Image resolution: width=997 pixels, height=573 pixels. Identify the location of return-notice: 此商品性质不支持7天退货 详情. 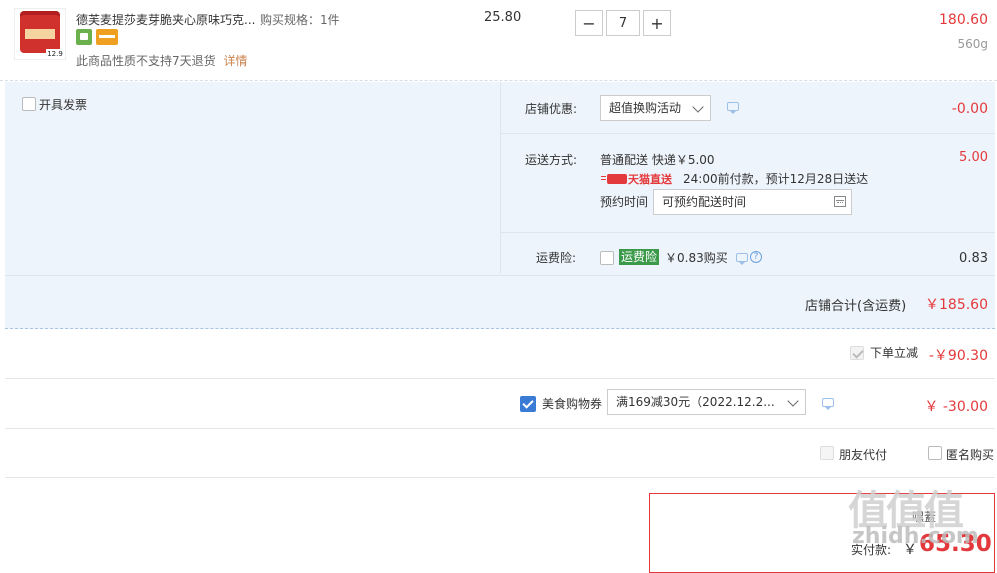
(161, 60).